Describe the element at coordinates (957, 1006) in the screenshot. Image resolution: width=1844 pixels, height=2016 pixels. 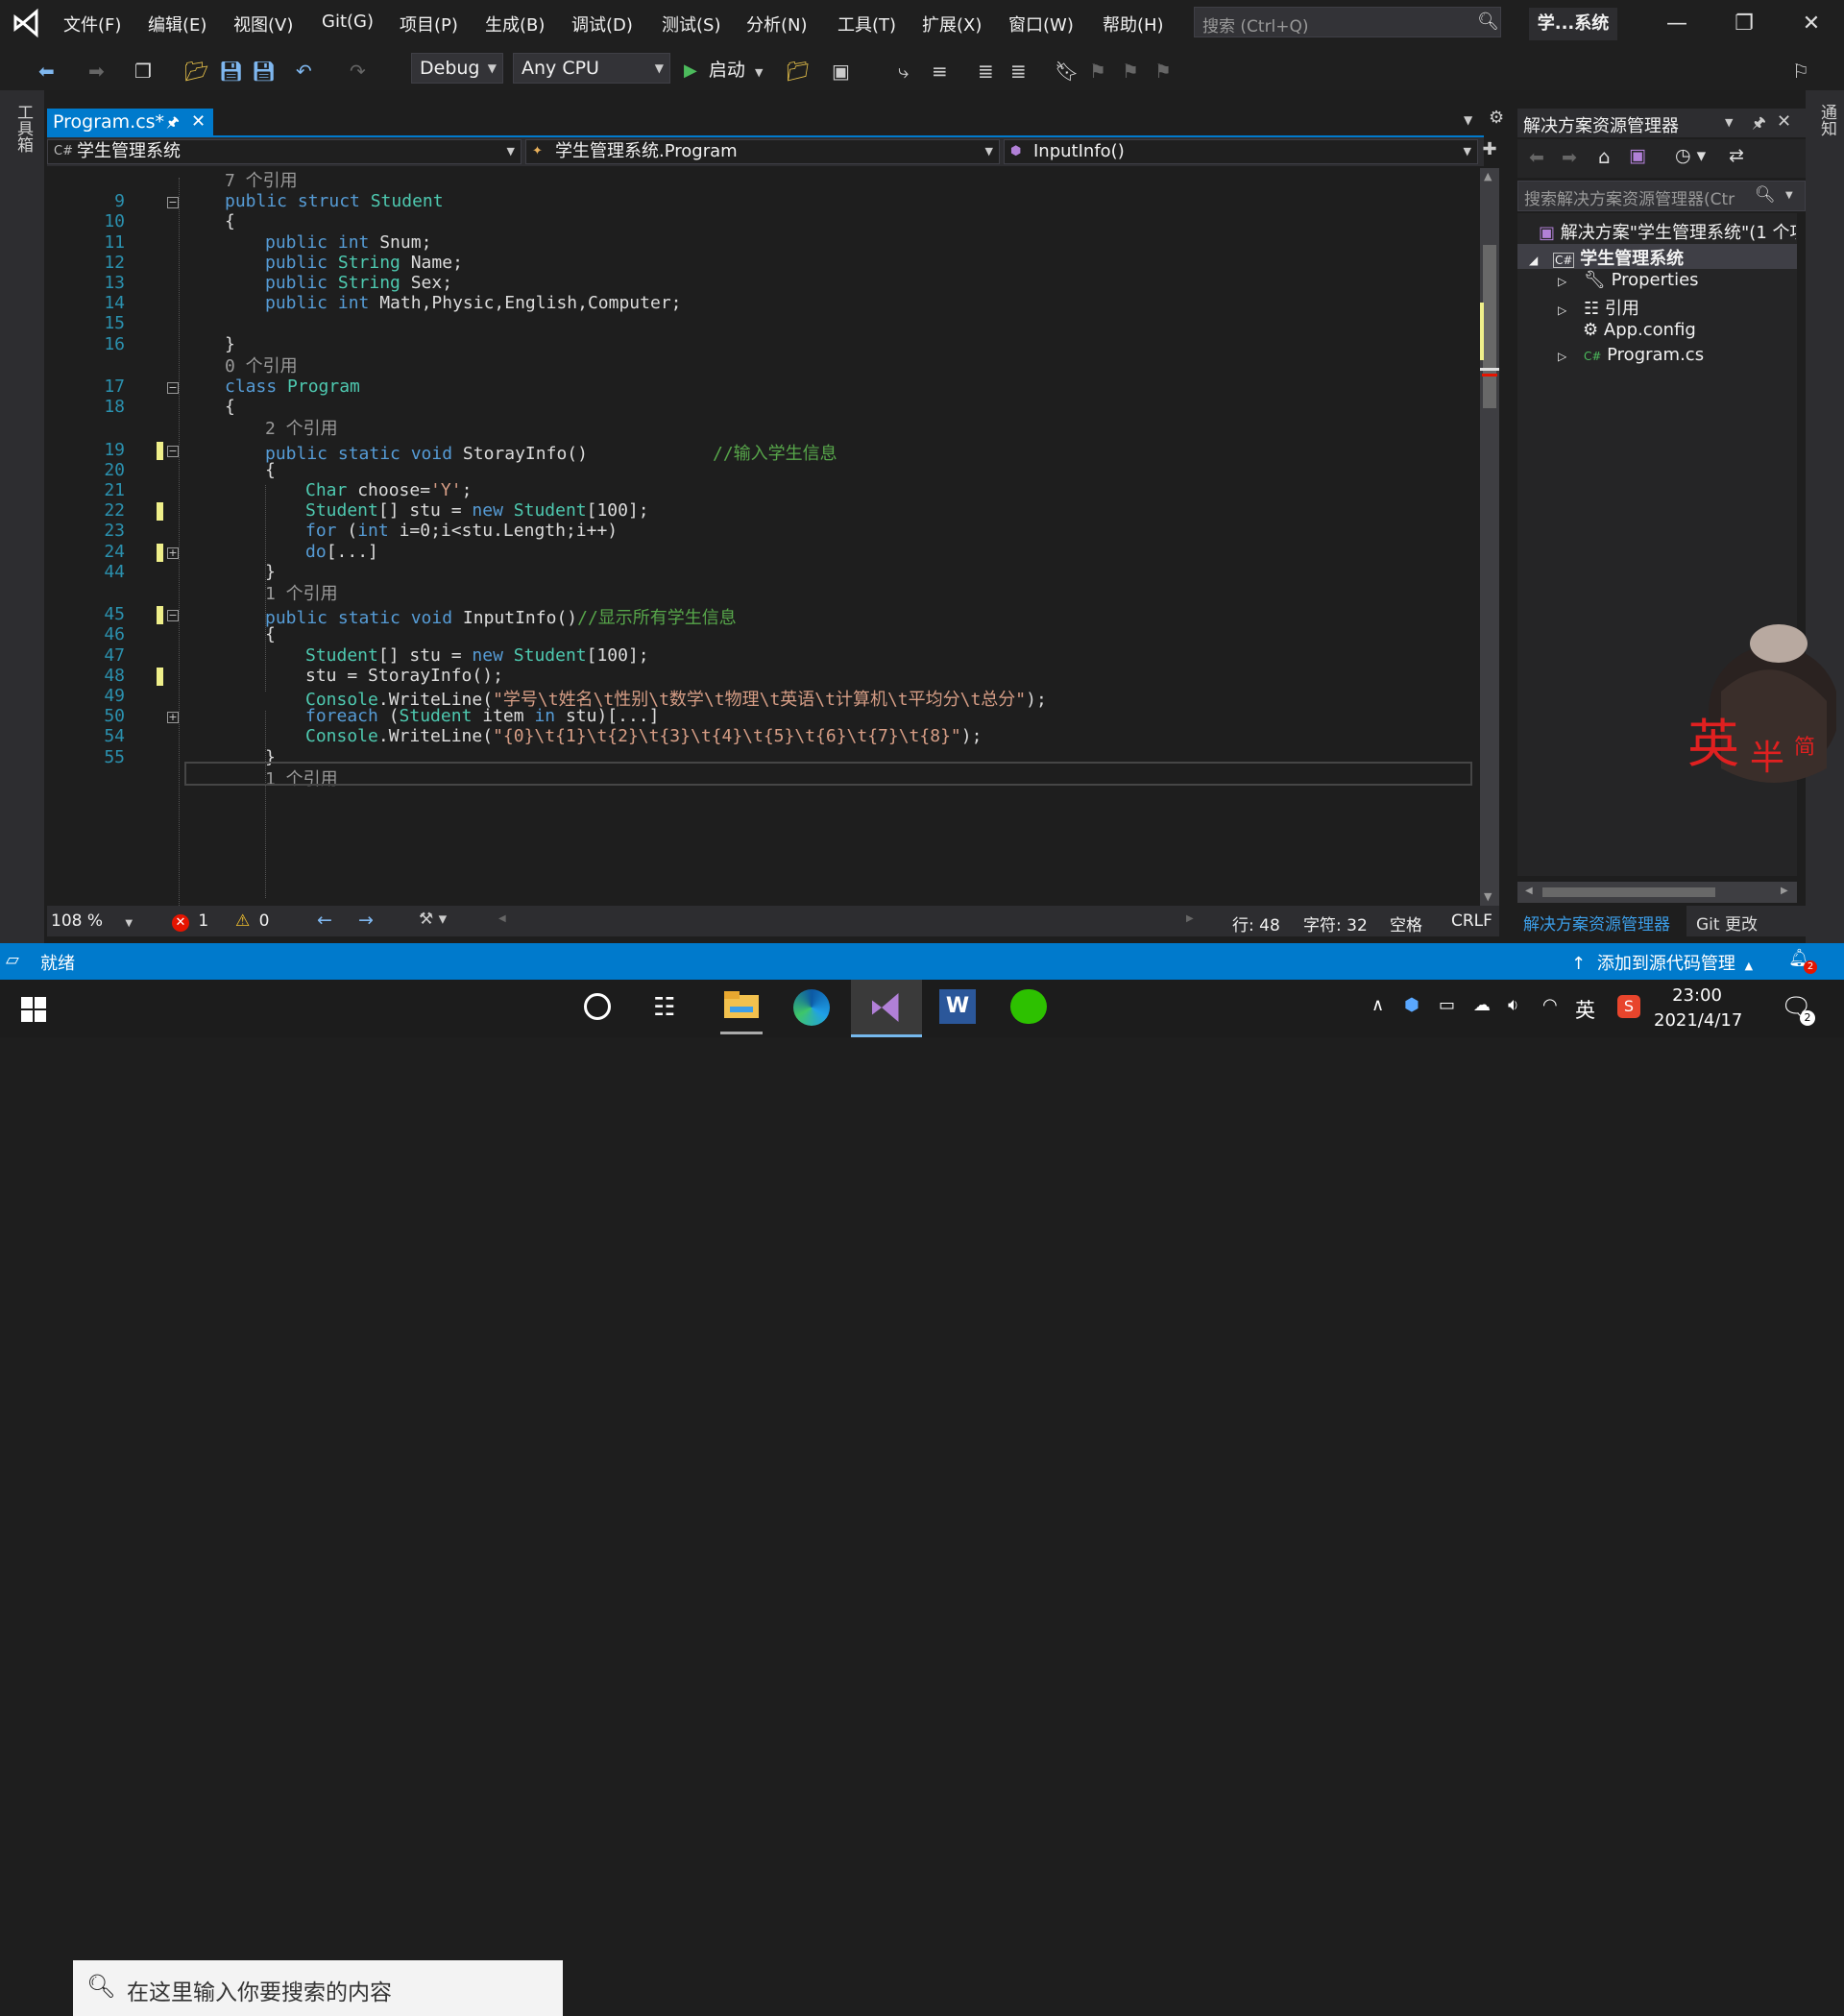
I see `word-icon: W` at that location.